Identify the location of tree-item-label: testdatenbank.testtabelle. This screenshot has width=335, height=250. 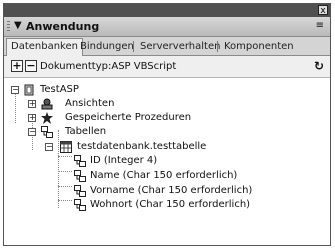
(142, 146).